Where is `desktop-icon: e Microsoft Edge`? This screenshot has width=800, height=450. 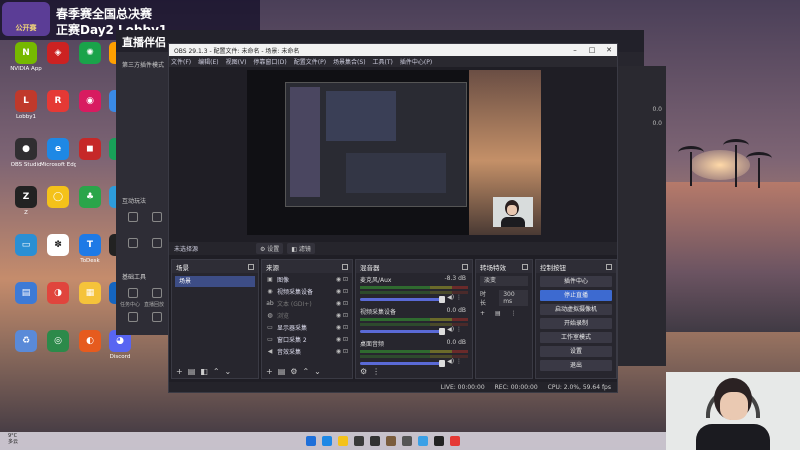
desktop-icon: e Microsoft Edge is located at coordinates (58, 158).